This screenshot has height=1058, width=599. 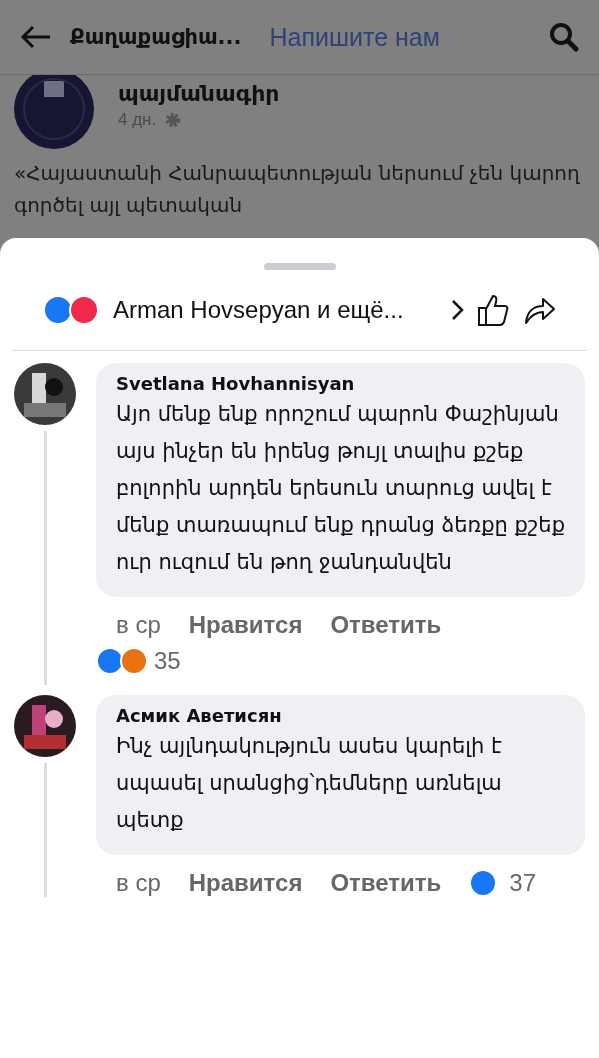 I want to click on reaction-count: 35, so click(x=167, y=661).